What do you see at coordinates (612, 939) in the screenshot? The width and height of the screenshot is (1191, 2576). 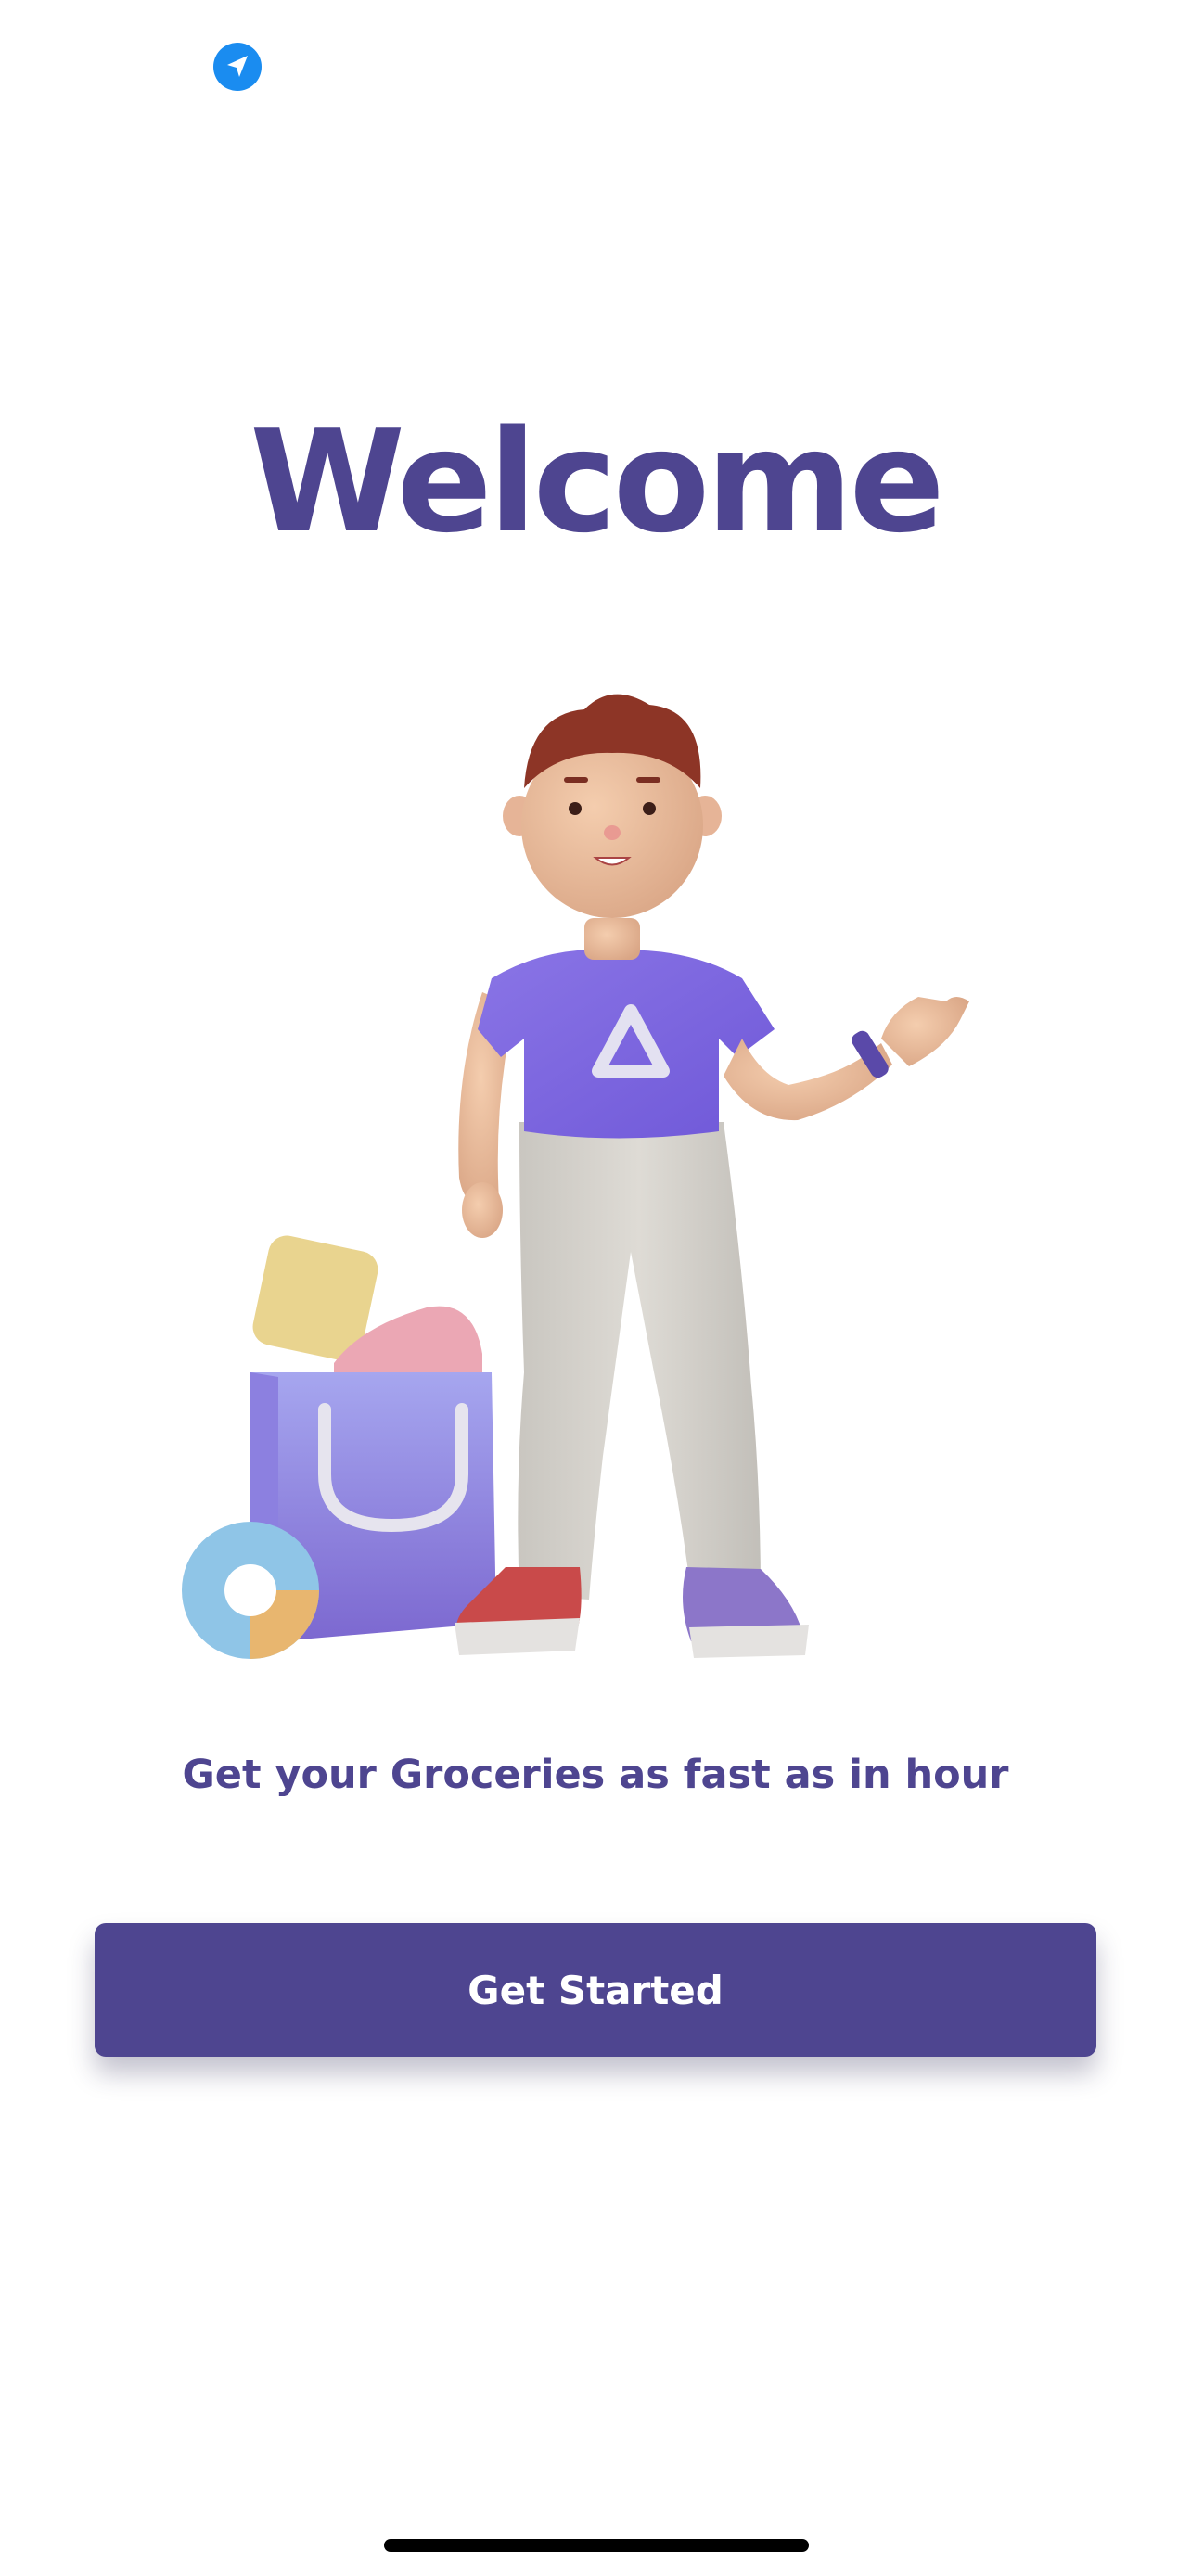 I see `neck` at bounding box center [612, 939].